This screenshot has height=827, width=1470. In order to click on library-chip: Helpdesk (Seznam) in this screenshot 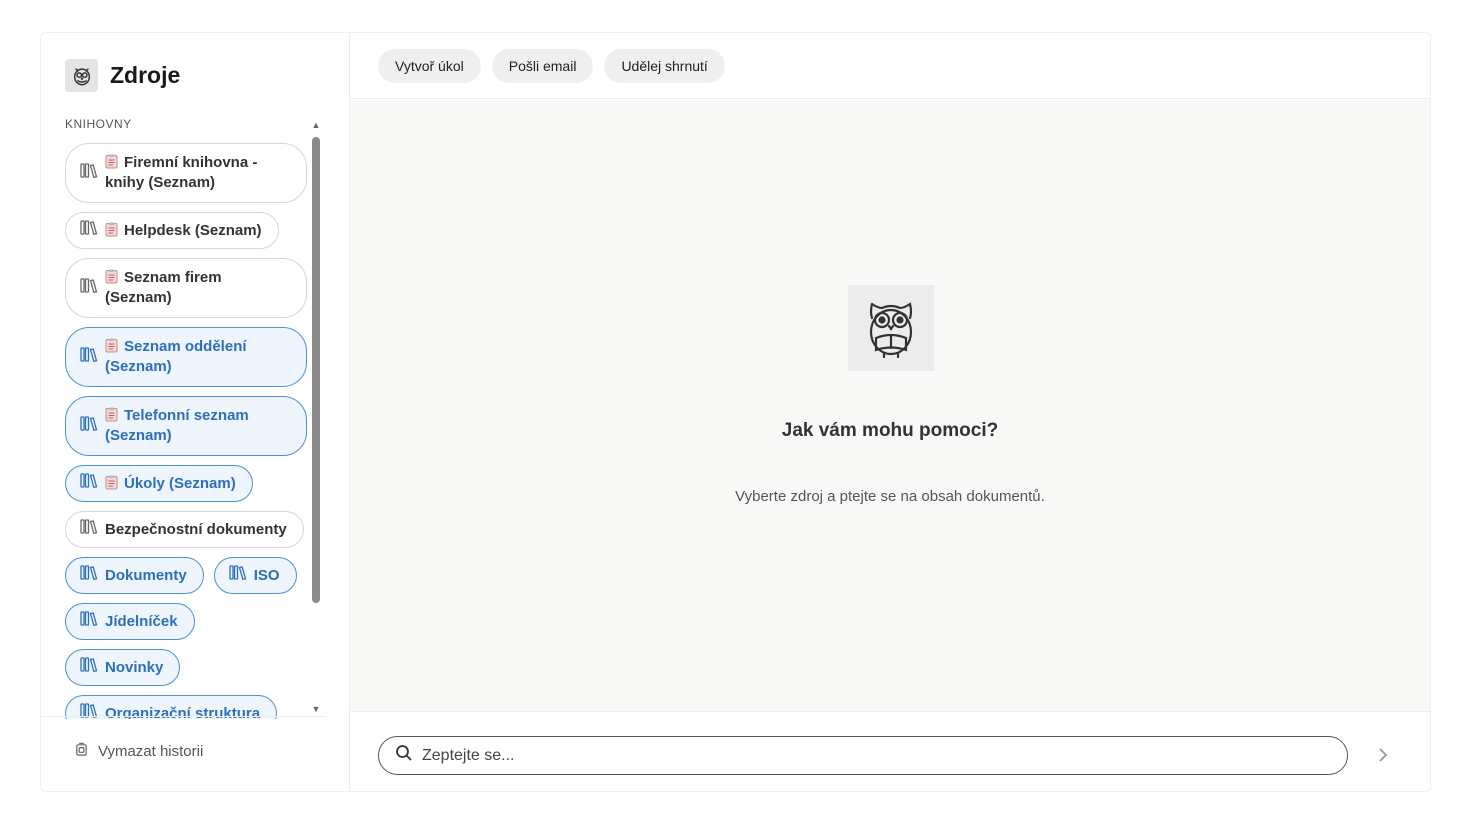, I will do `click(172, 230)`.